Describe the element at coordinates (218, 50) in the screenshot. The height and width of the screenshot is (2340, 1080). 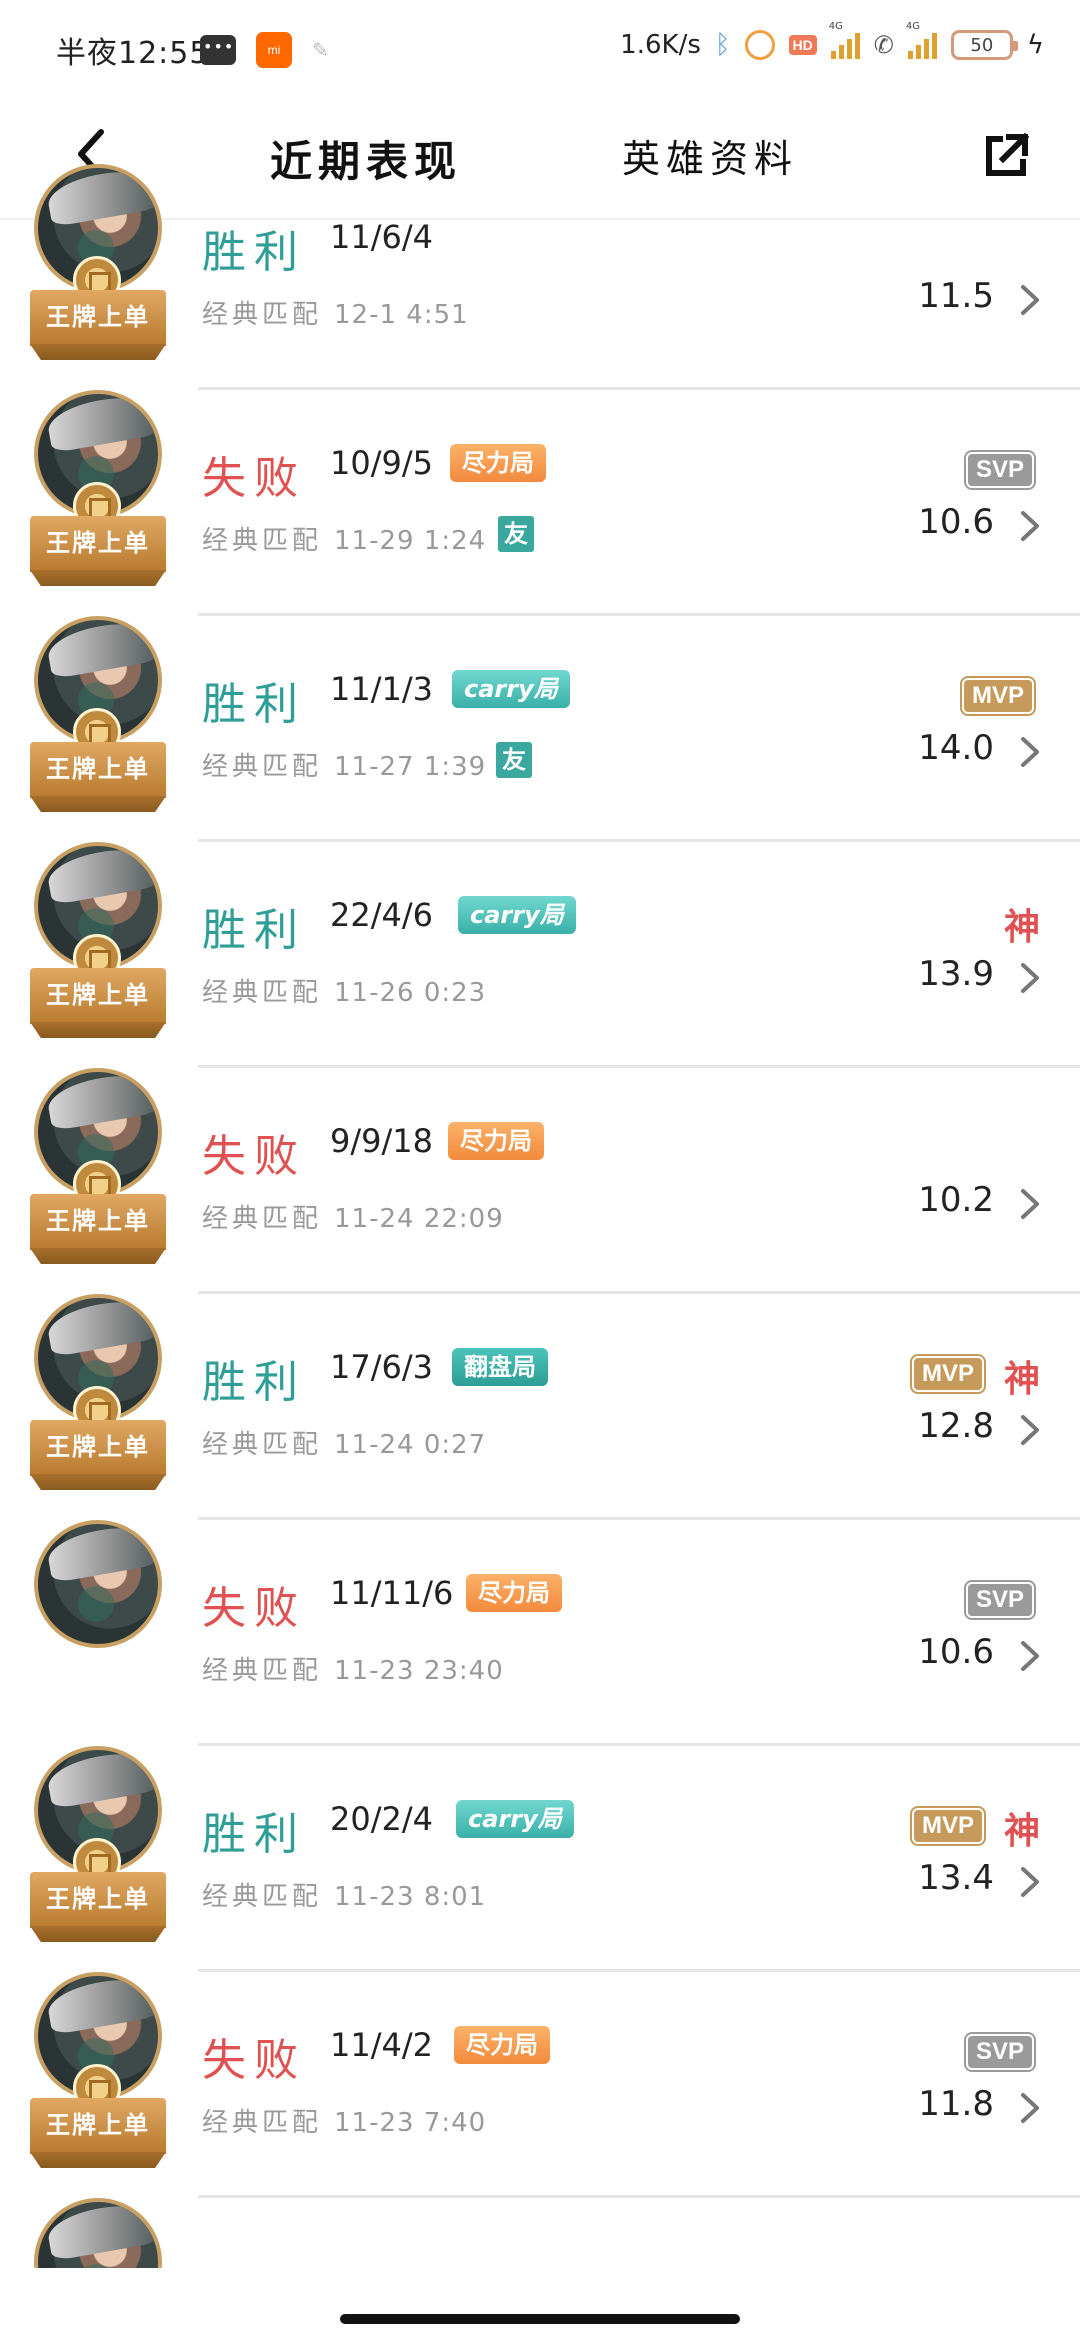
I see `message-icon` at that location.